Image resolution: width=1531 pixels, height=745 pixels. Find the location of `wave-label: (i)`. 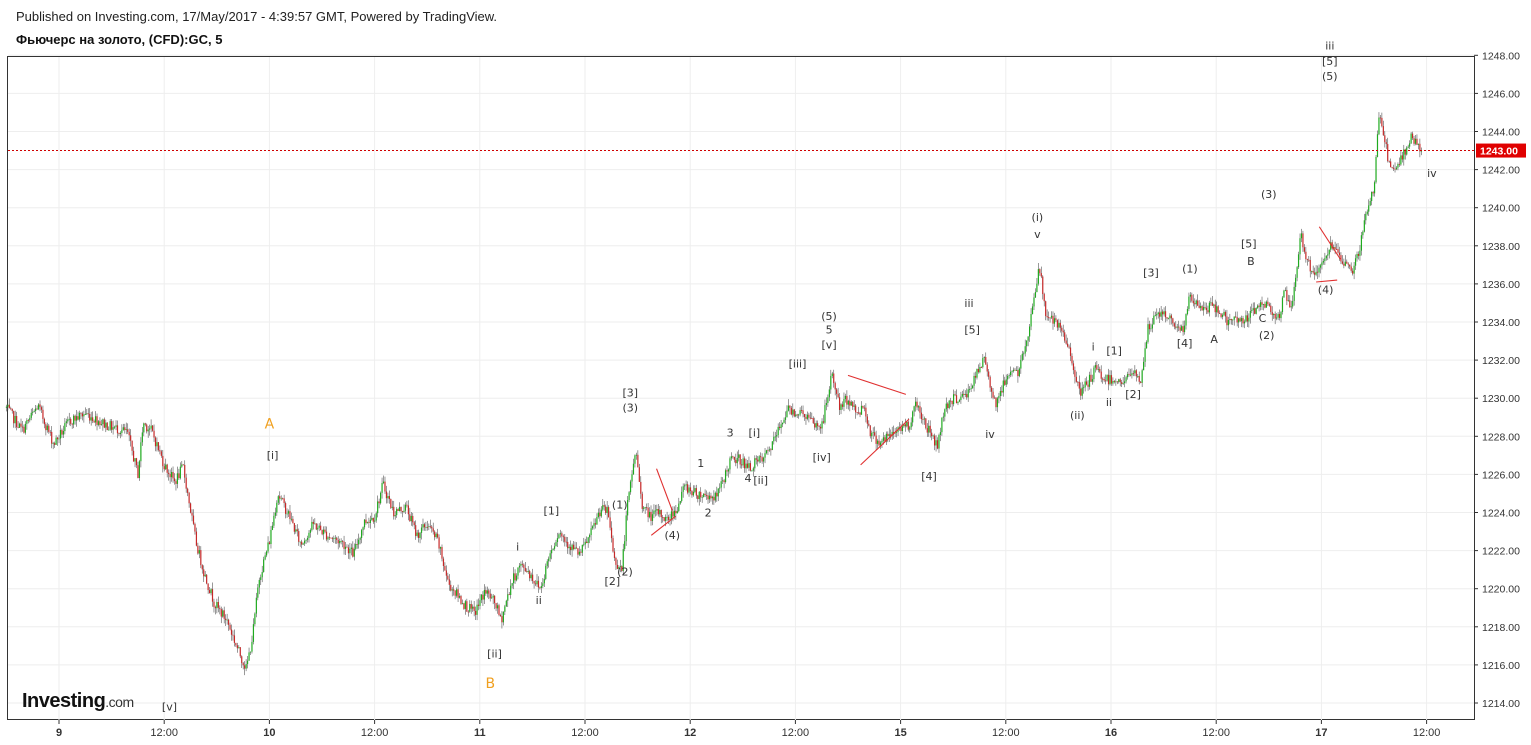

wave-label: (i) is located at coordinates (1038, 217).